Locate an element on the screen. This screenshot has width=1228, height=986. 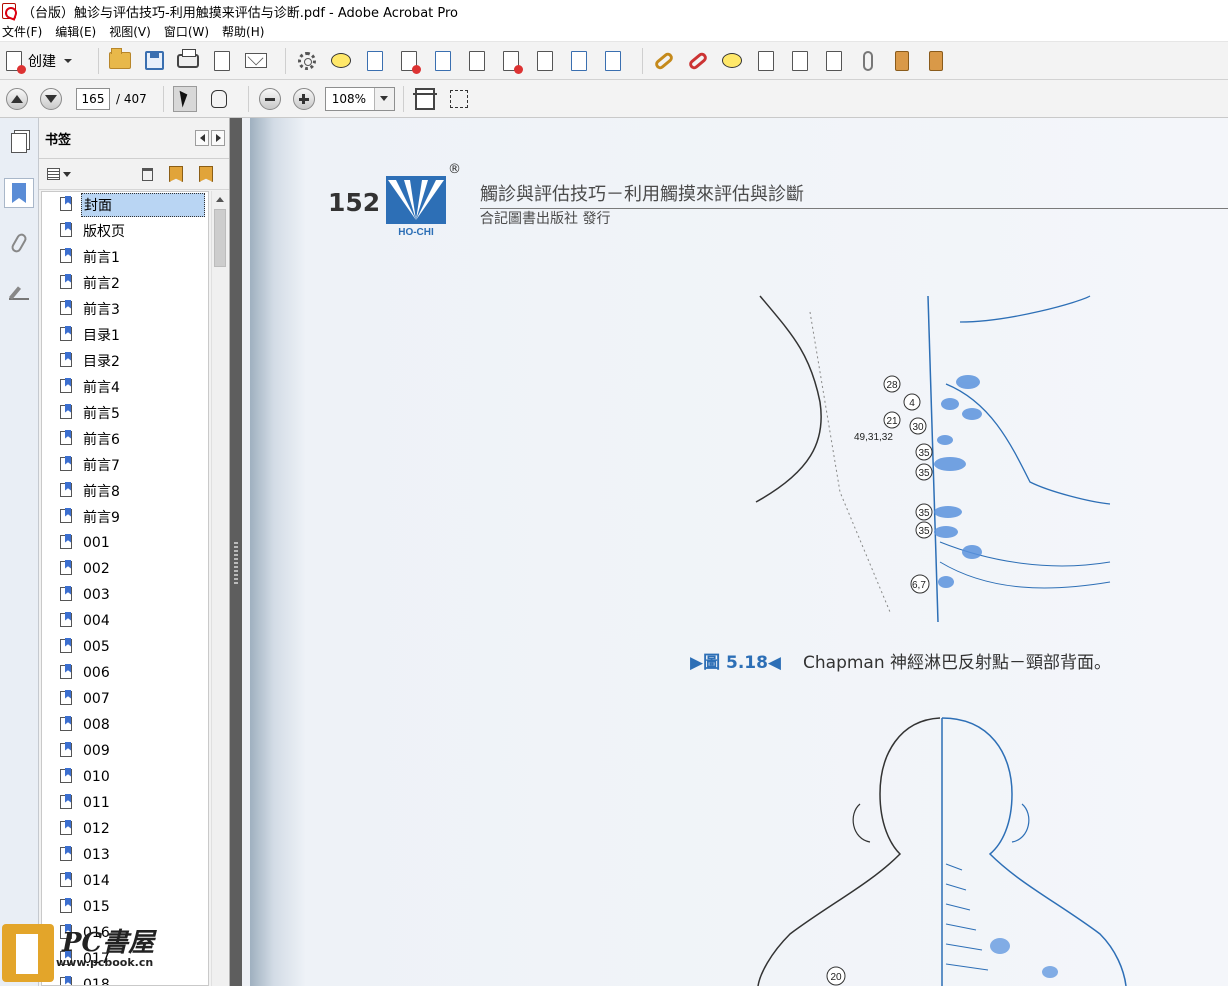
open-button is located at coordinates (120, 61).